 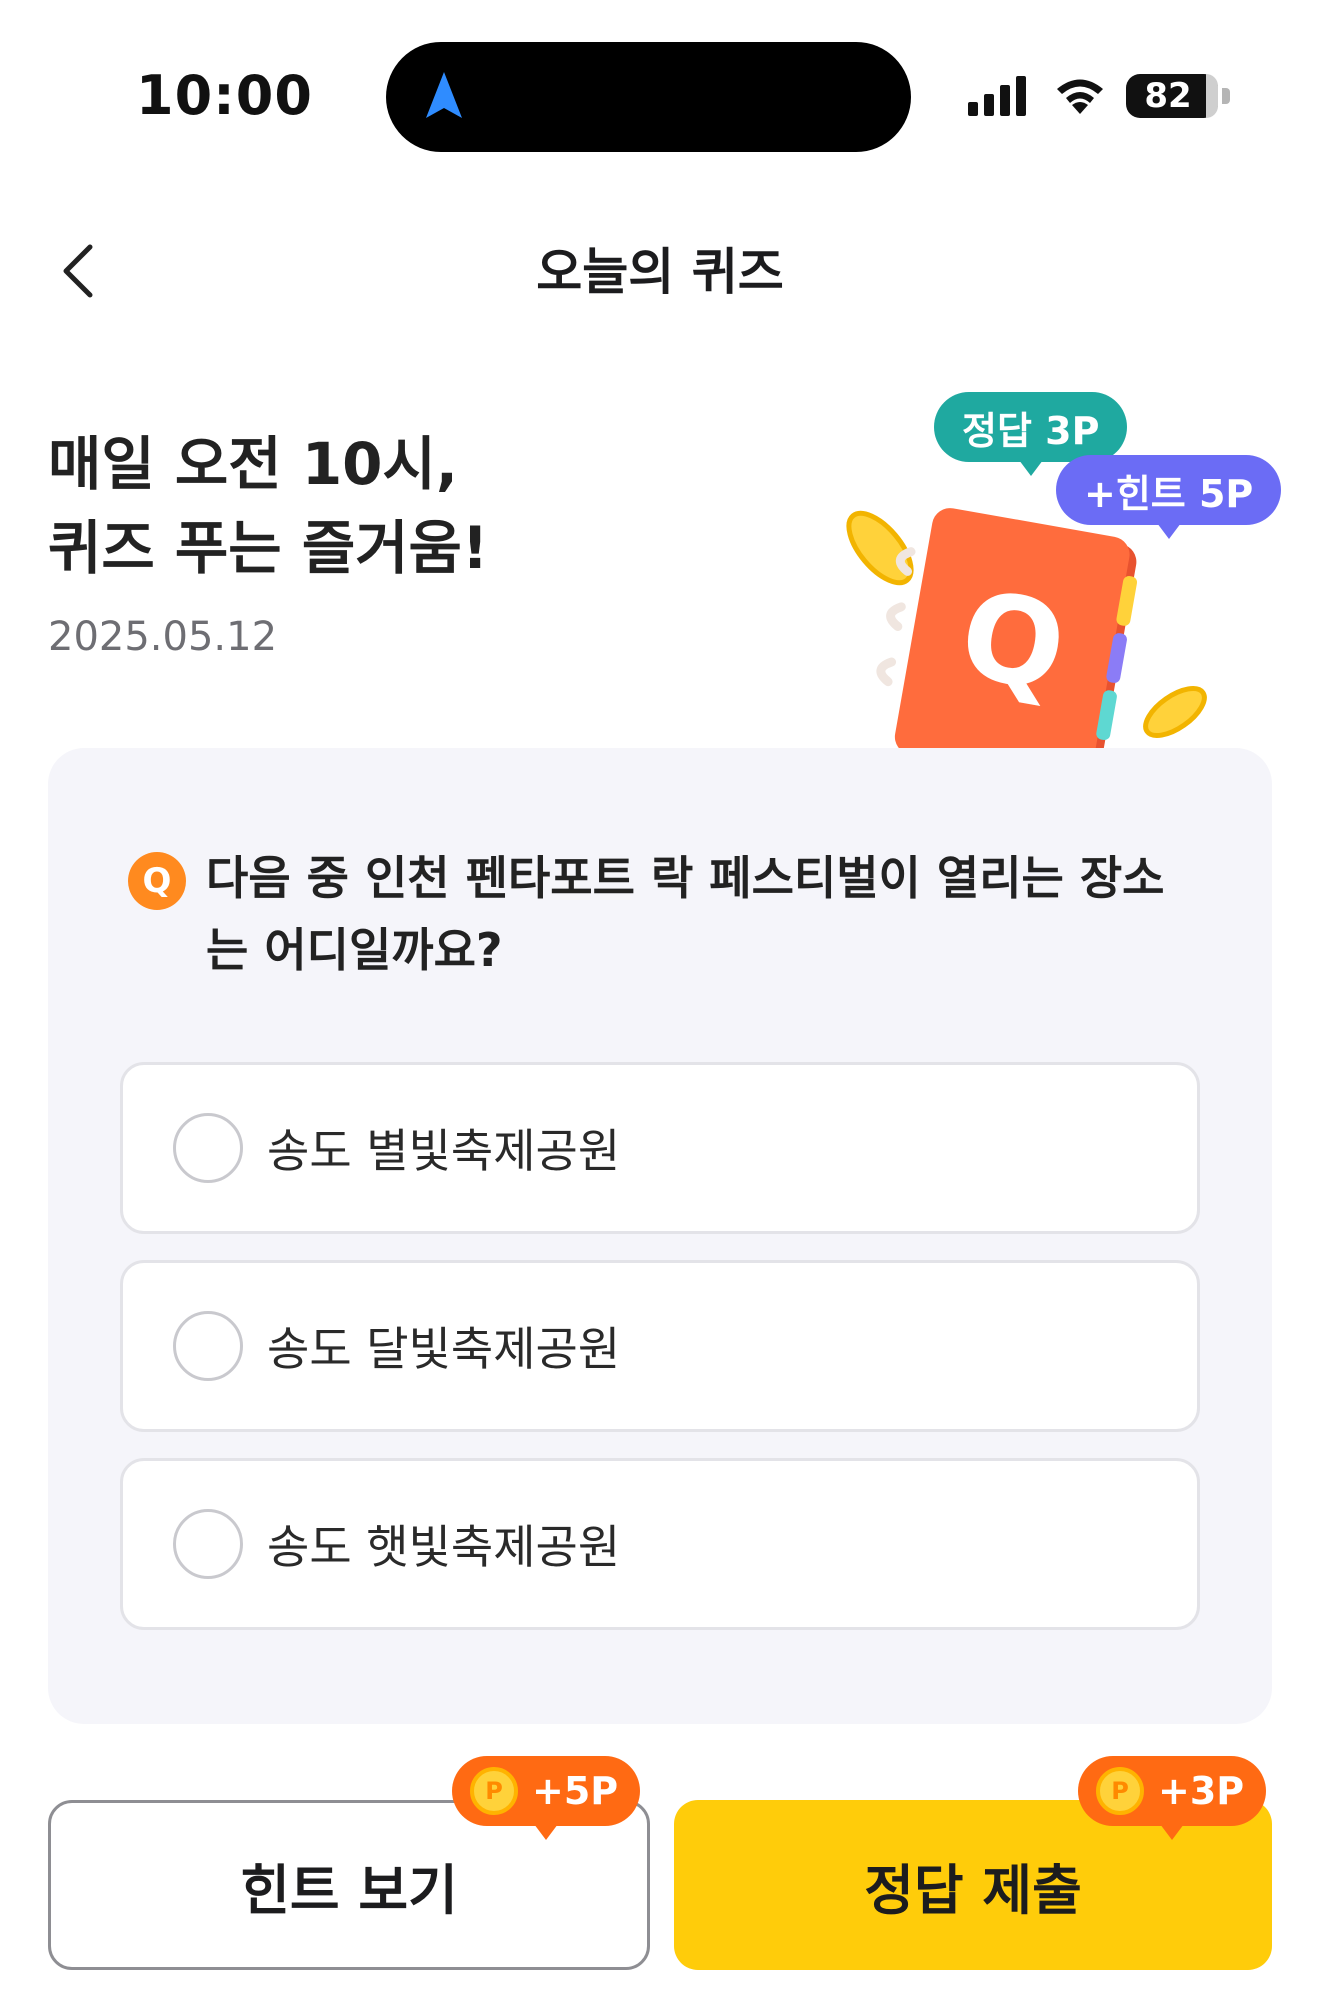 What do you see at coordinates (660, 1544) in the screenshot?
I see `answer-option-3: 송도 햇빛축제공원` at bounding box center [660, 1544].